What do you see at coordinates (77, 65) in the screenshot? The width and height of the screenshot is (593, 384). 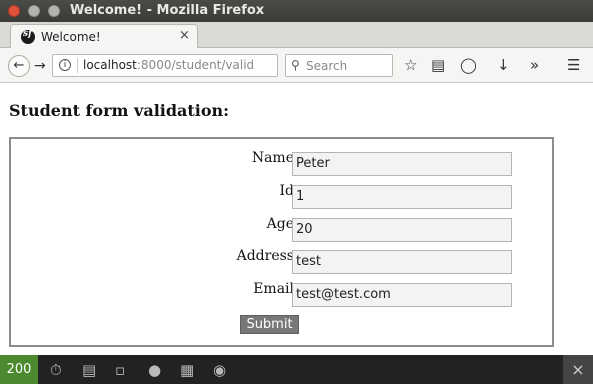 I see `url-separator` at bounding box center [77, 65].